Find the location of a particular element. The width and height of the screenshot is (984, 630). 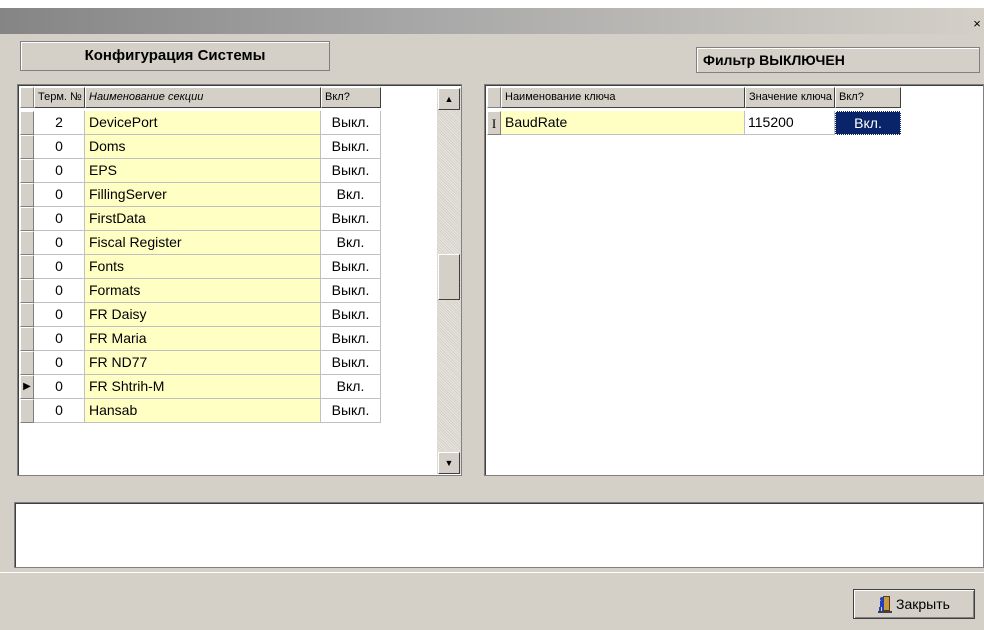

key-name-cell: BaudRate is located at coordinates (623, 123).